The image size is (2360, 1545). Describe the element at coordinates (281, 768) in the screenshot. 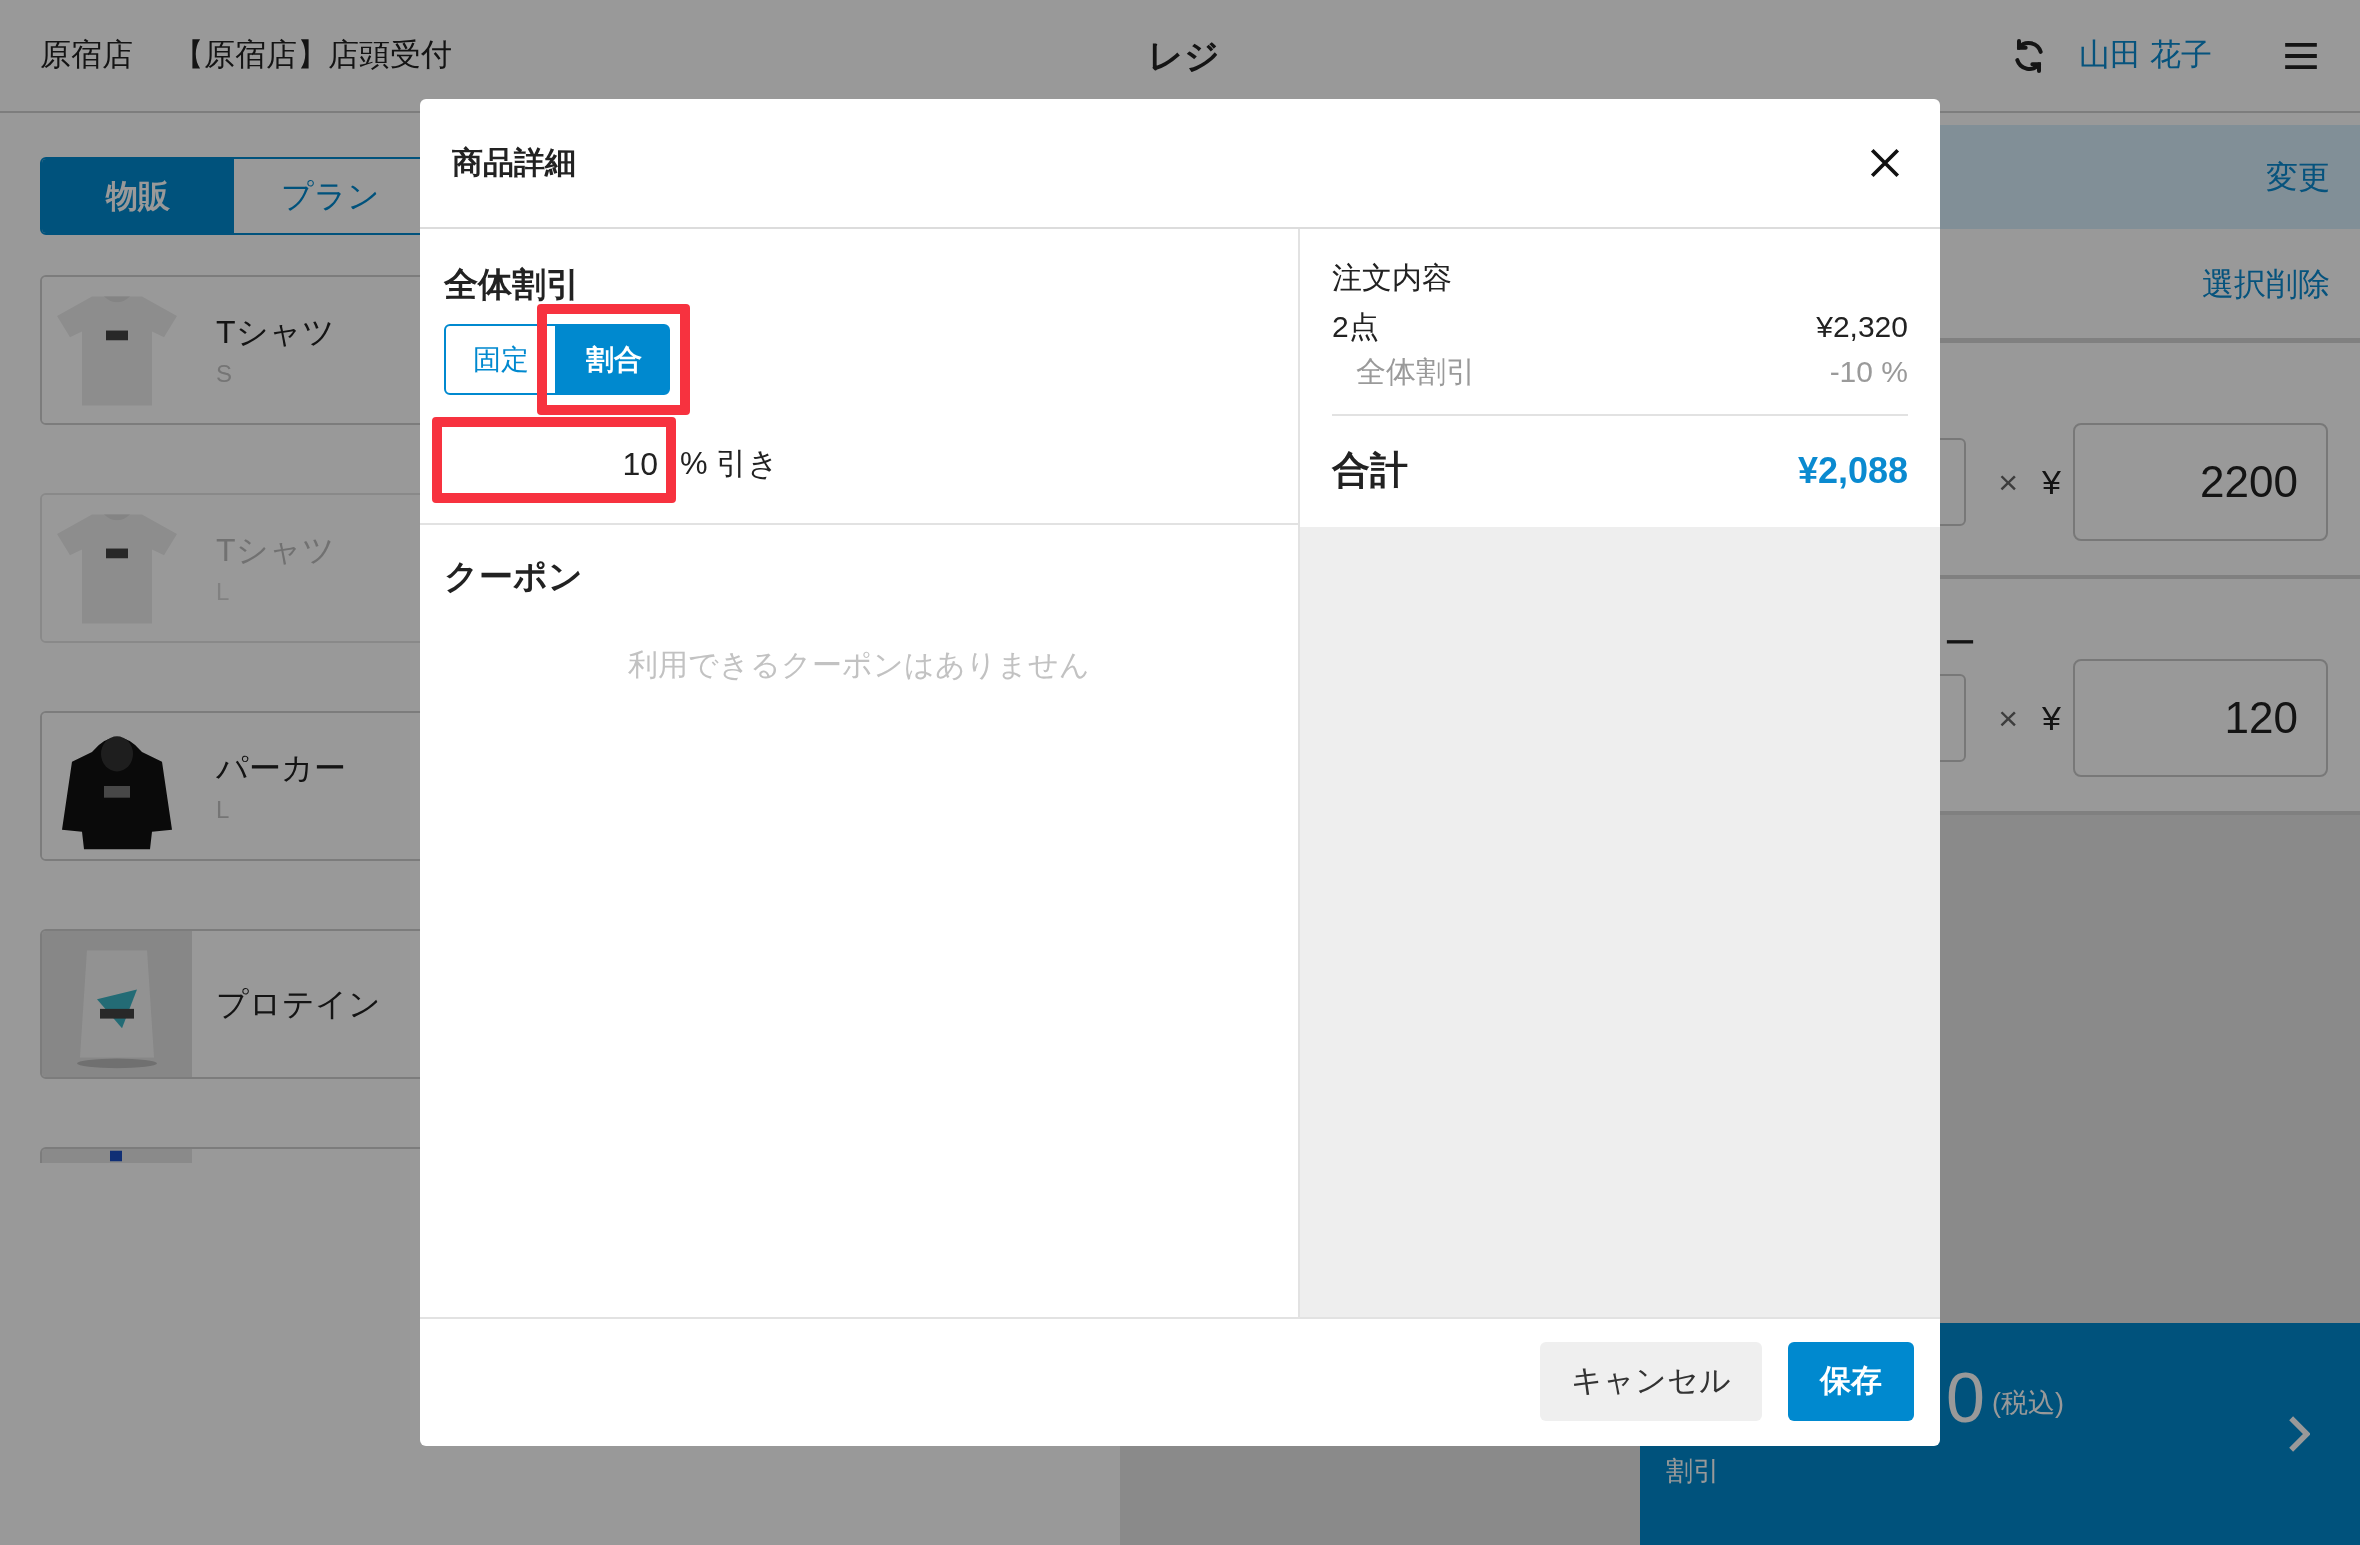

I see `product-name: パーカー` at that location.